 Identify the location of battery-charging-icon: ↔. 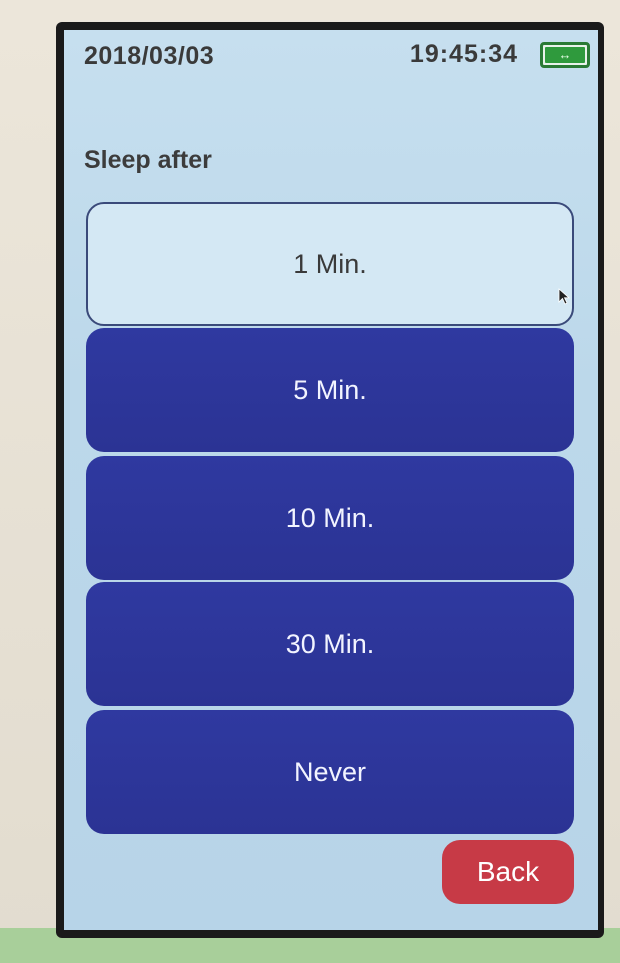
(565, 55).